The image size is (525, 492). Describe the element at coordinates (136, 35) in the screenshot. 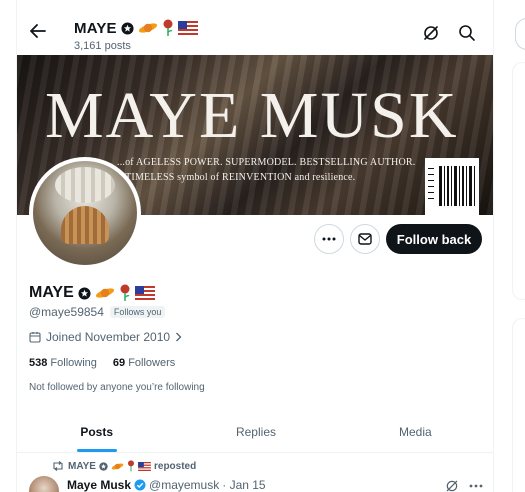

I see `header-title-block: MAYE 3,161 posts` at that location.